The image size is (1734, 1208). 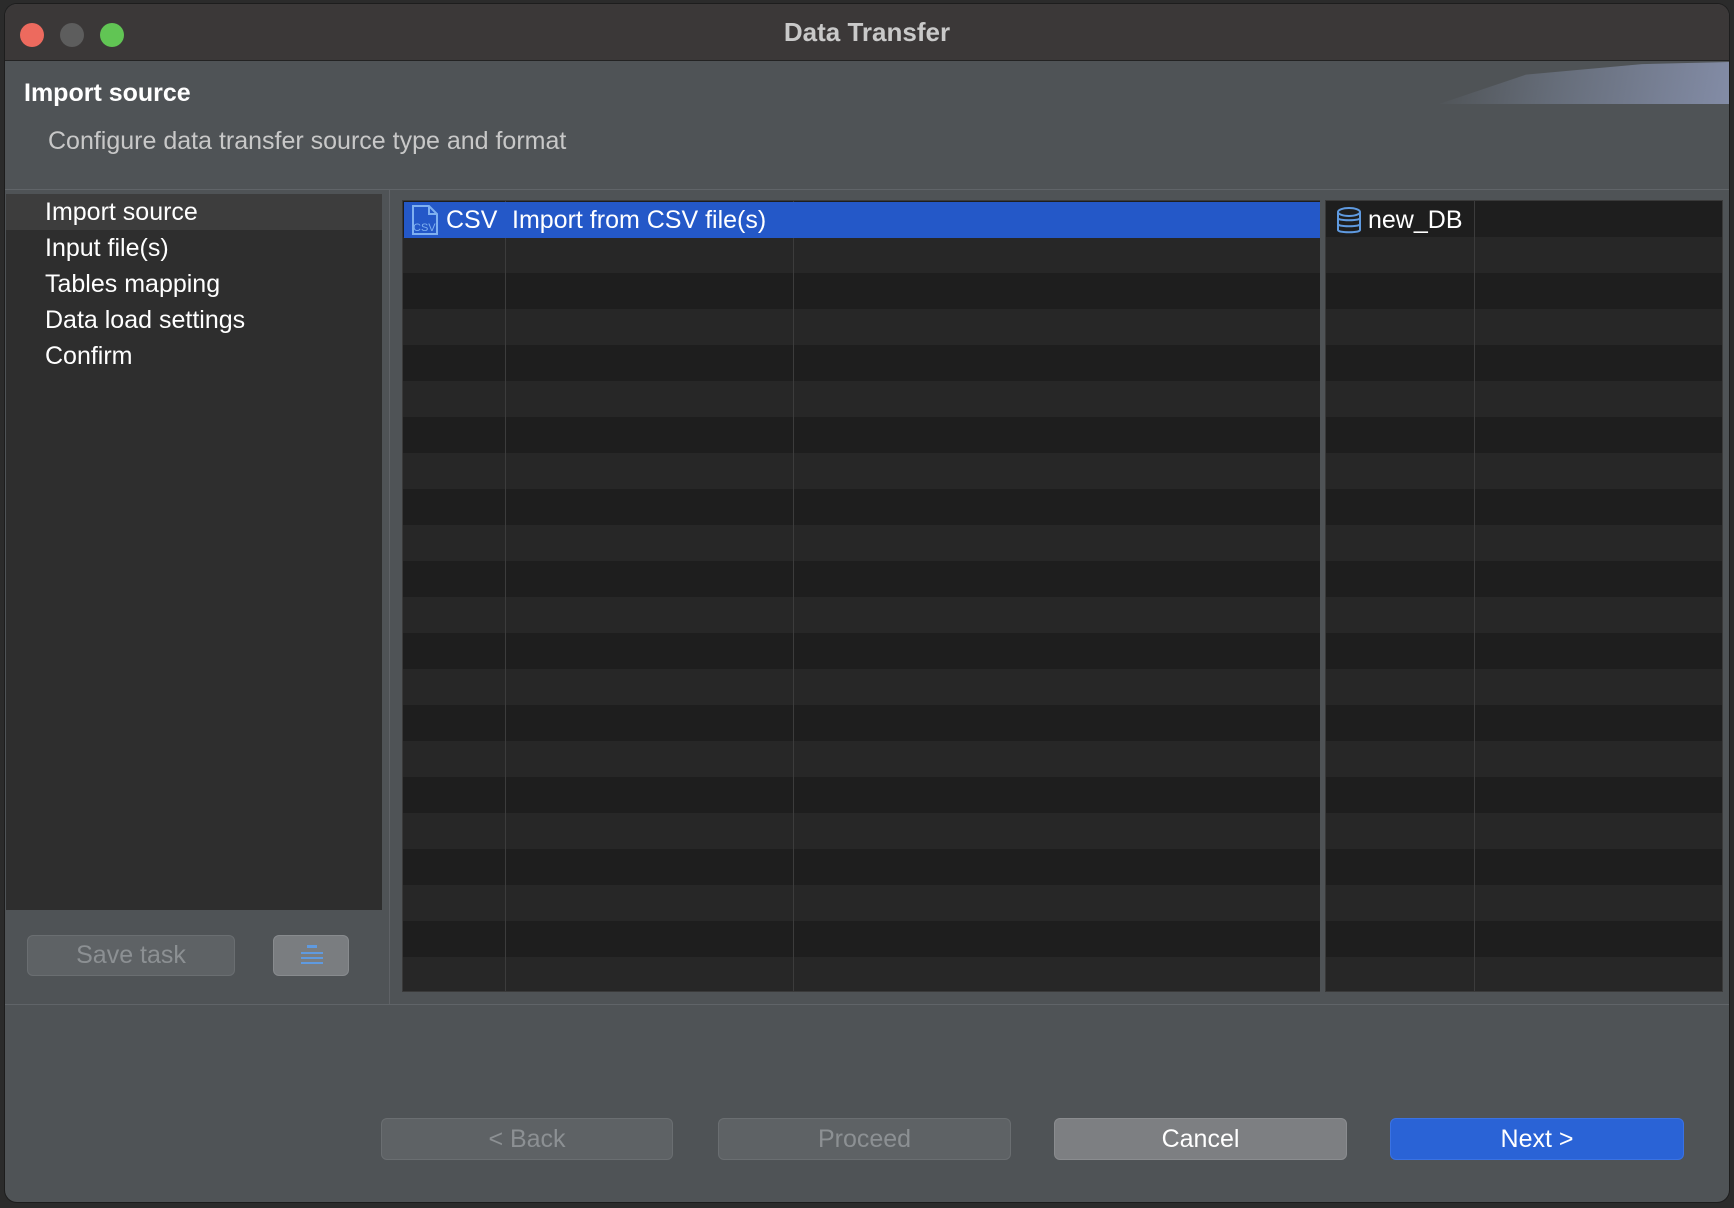 I want to click on sidebar-item-data-load-settings: Data load settings, so click(x=194, y=320).